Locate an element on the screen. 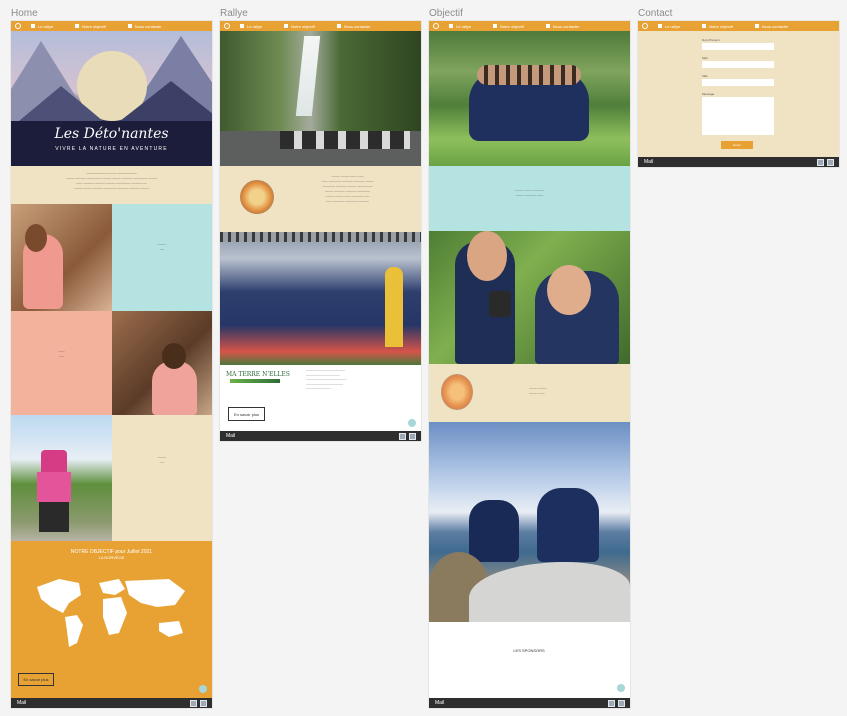  message-label: Message is located at coordinates (708, 94).